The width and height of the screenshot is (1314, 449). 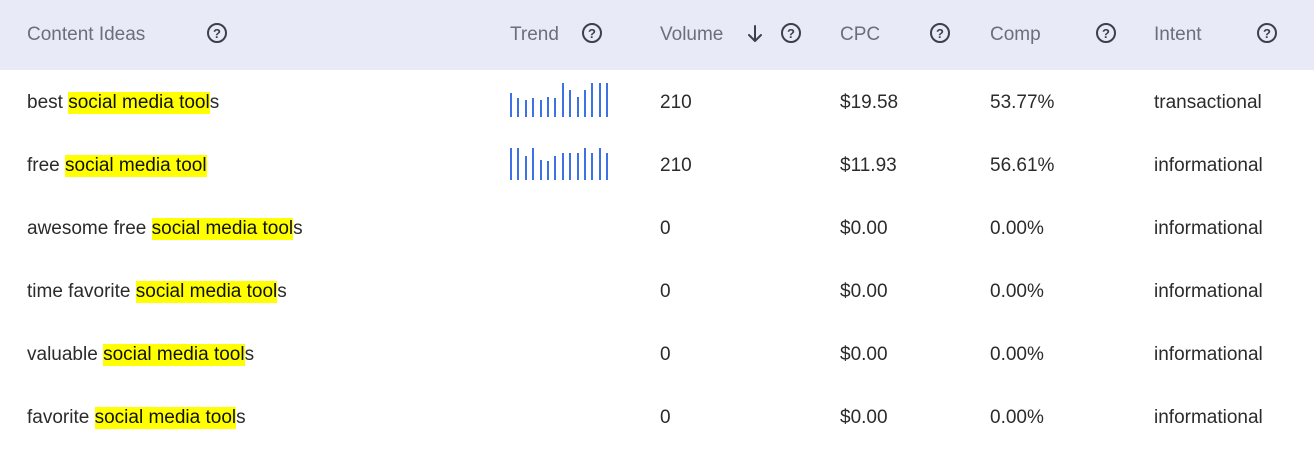 What do you see at coordinates (61, 417) in the screenshot?
I see `keyword-prefix: favorite` at bounding box center [61, 417].